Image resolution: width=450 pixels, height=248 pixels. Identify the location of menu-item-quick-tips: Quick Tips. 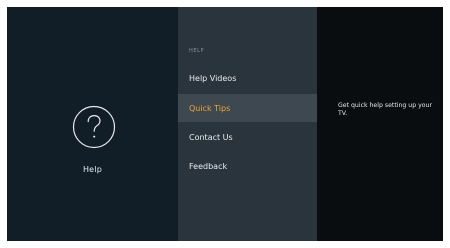
(247, 108).